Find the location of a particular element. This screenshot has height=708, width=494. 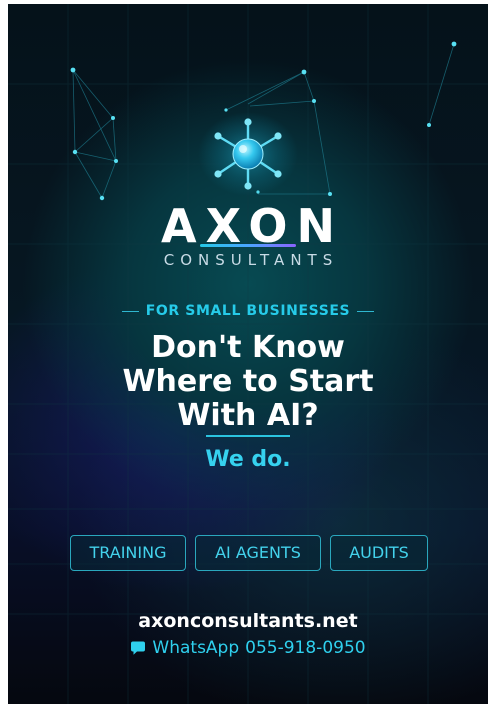

chat-bubble-icon is located at coordinates (138, 648).